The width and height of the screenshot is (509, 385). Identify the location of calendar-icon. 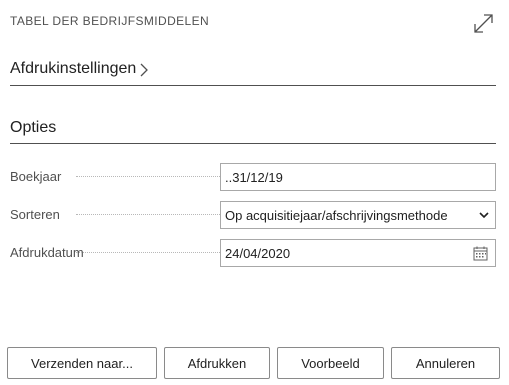
(480, 253).